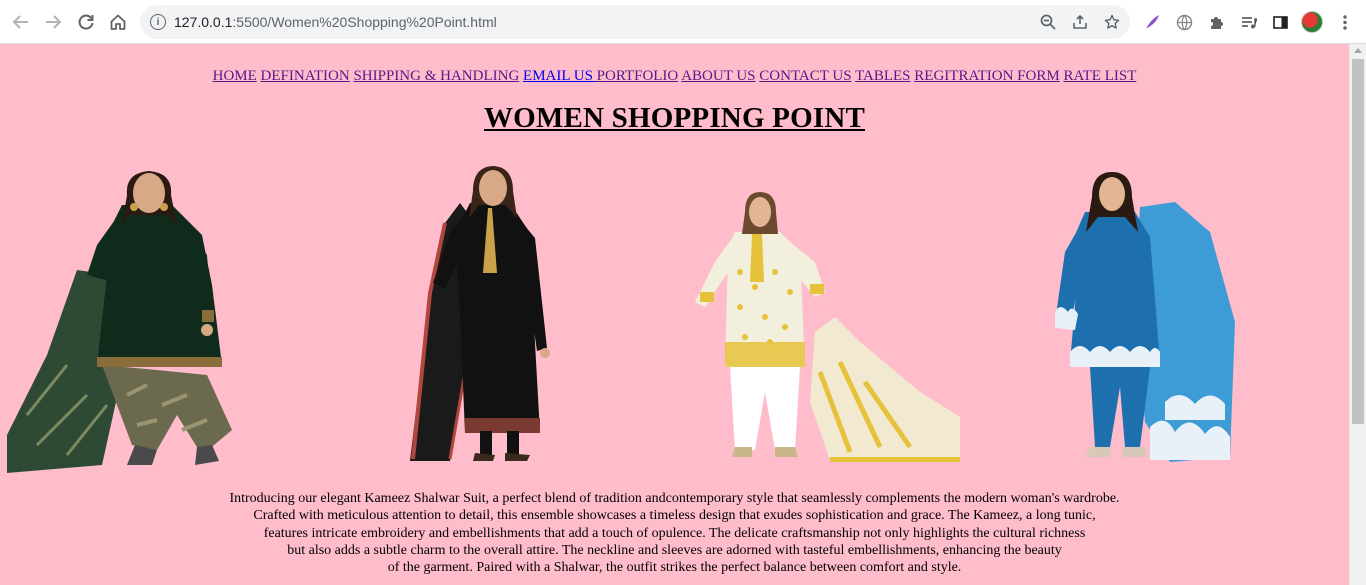 This screenshot has height=585, width=1366. Describe the element at coordinates (882, 76) in the screenshot. I see `nav-link-tables: TABLES` at that location.